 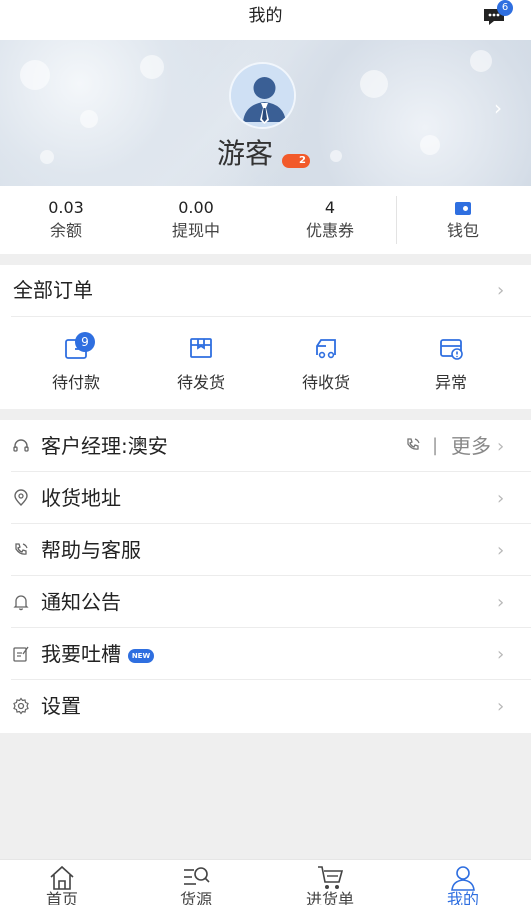 I want to click on tab-home: 首页, so click(x=62, y=882).